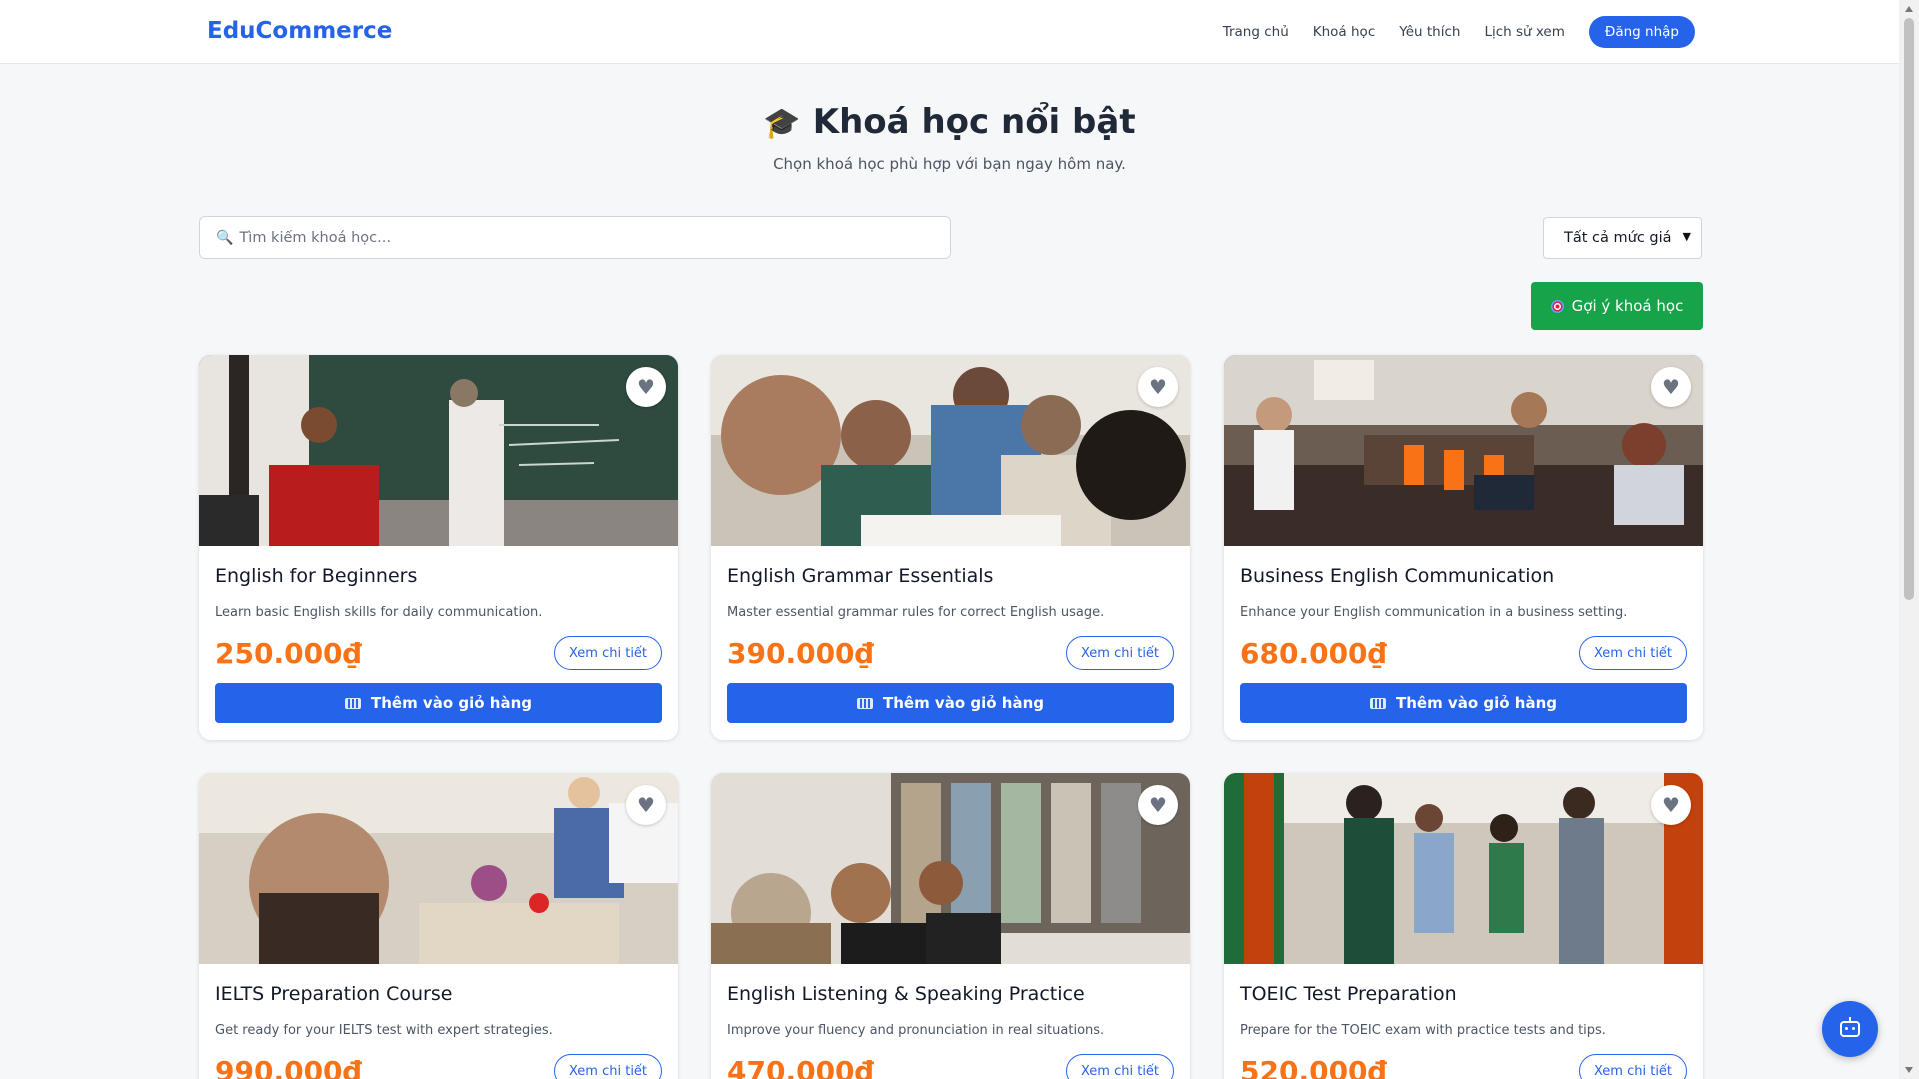  What do you see at coordinates (1909, 309) in the screenshot?
I see `scrollbar-thumb` at bounding box center [1909, 309].